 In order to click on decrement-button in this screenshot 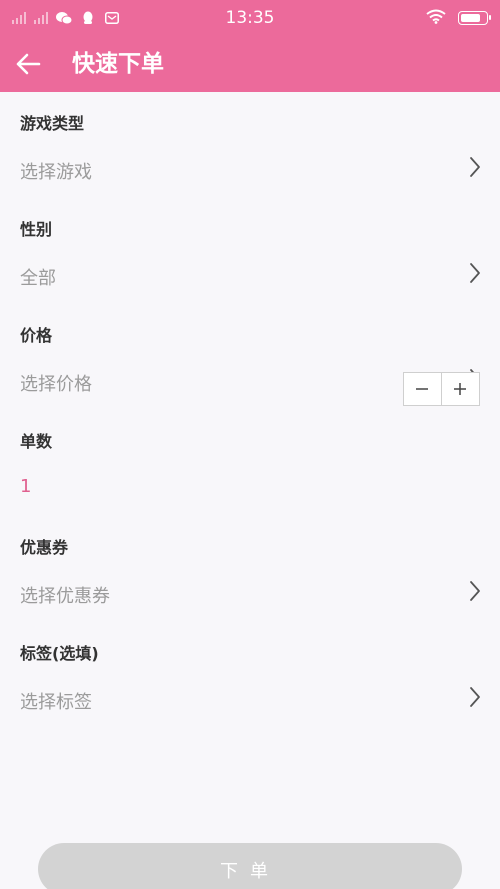, I will do `click(423, 389)`.